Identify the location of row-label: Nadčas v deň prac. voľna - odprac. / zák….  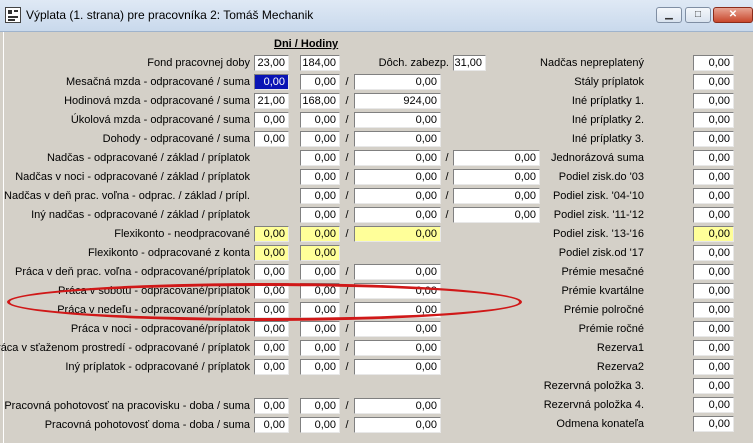
(127, 196).